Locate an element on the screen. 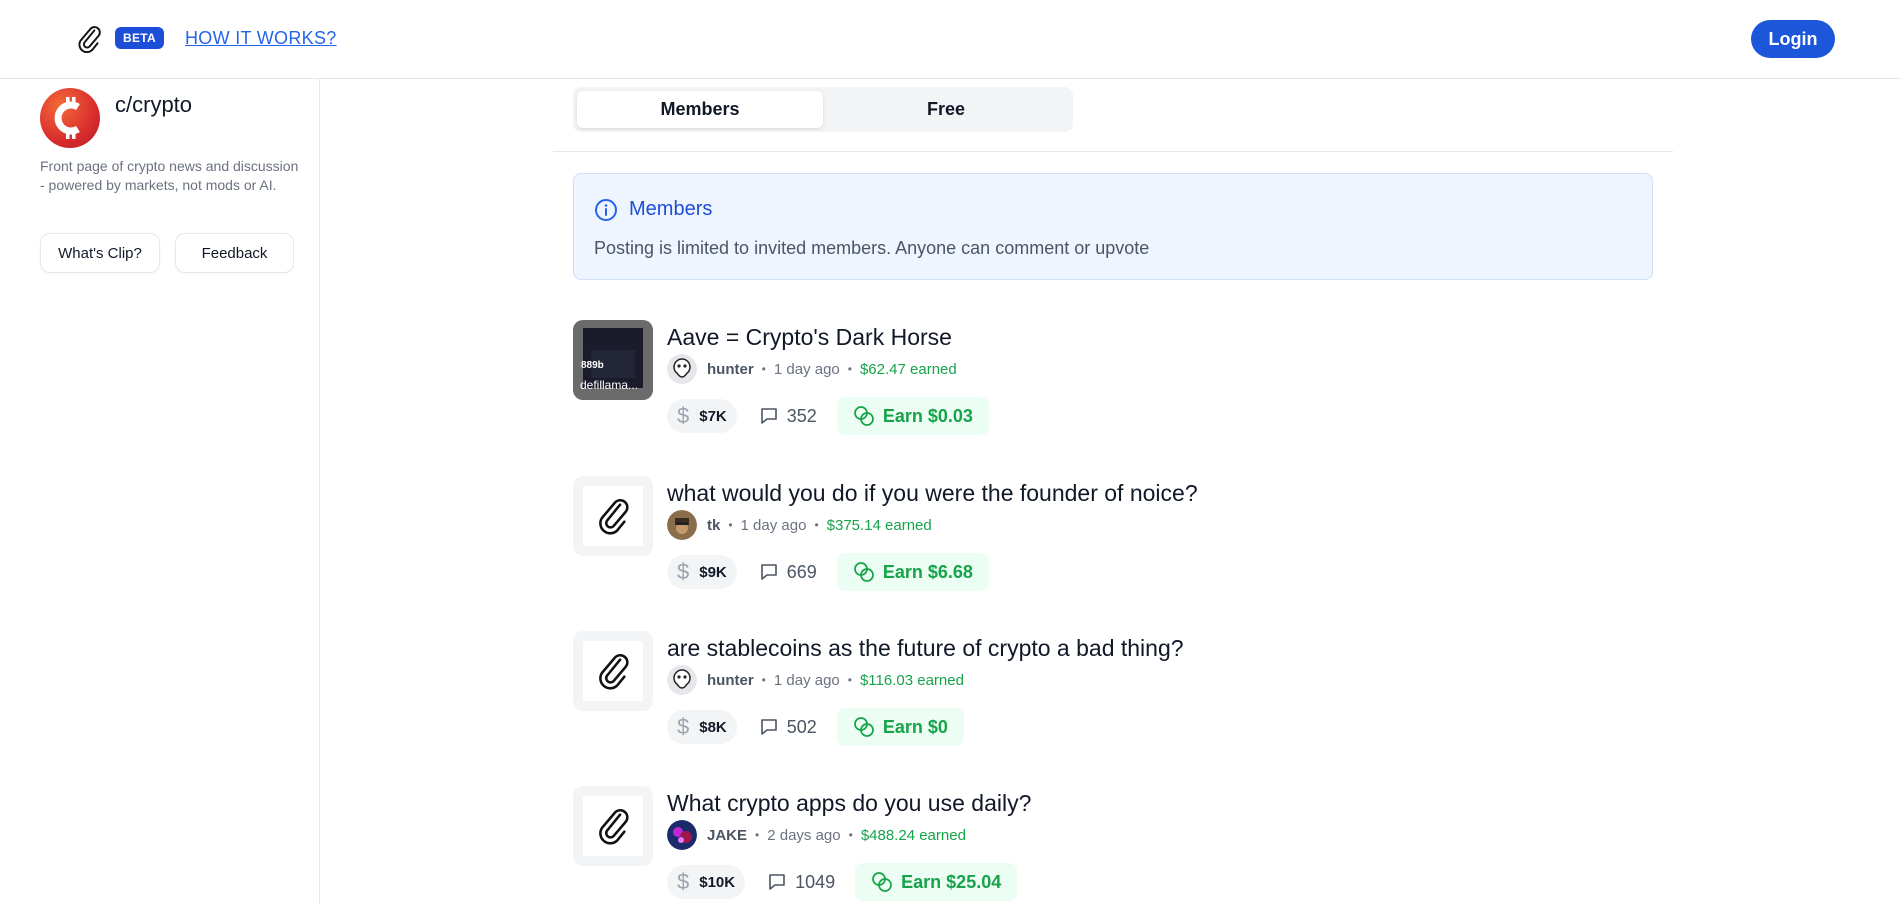  post-time: 2 days ago is located at coordinates (804, 835).